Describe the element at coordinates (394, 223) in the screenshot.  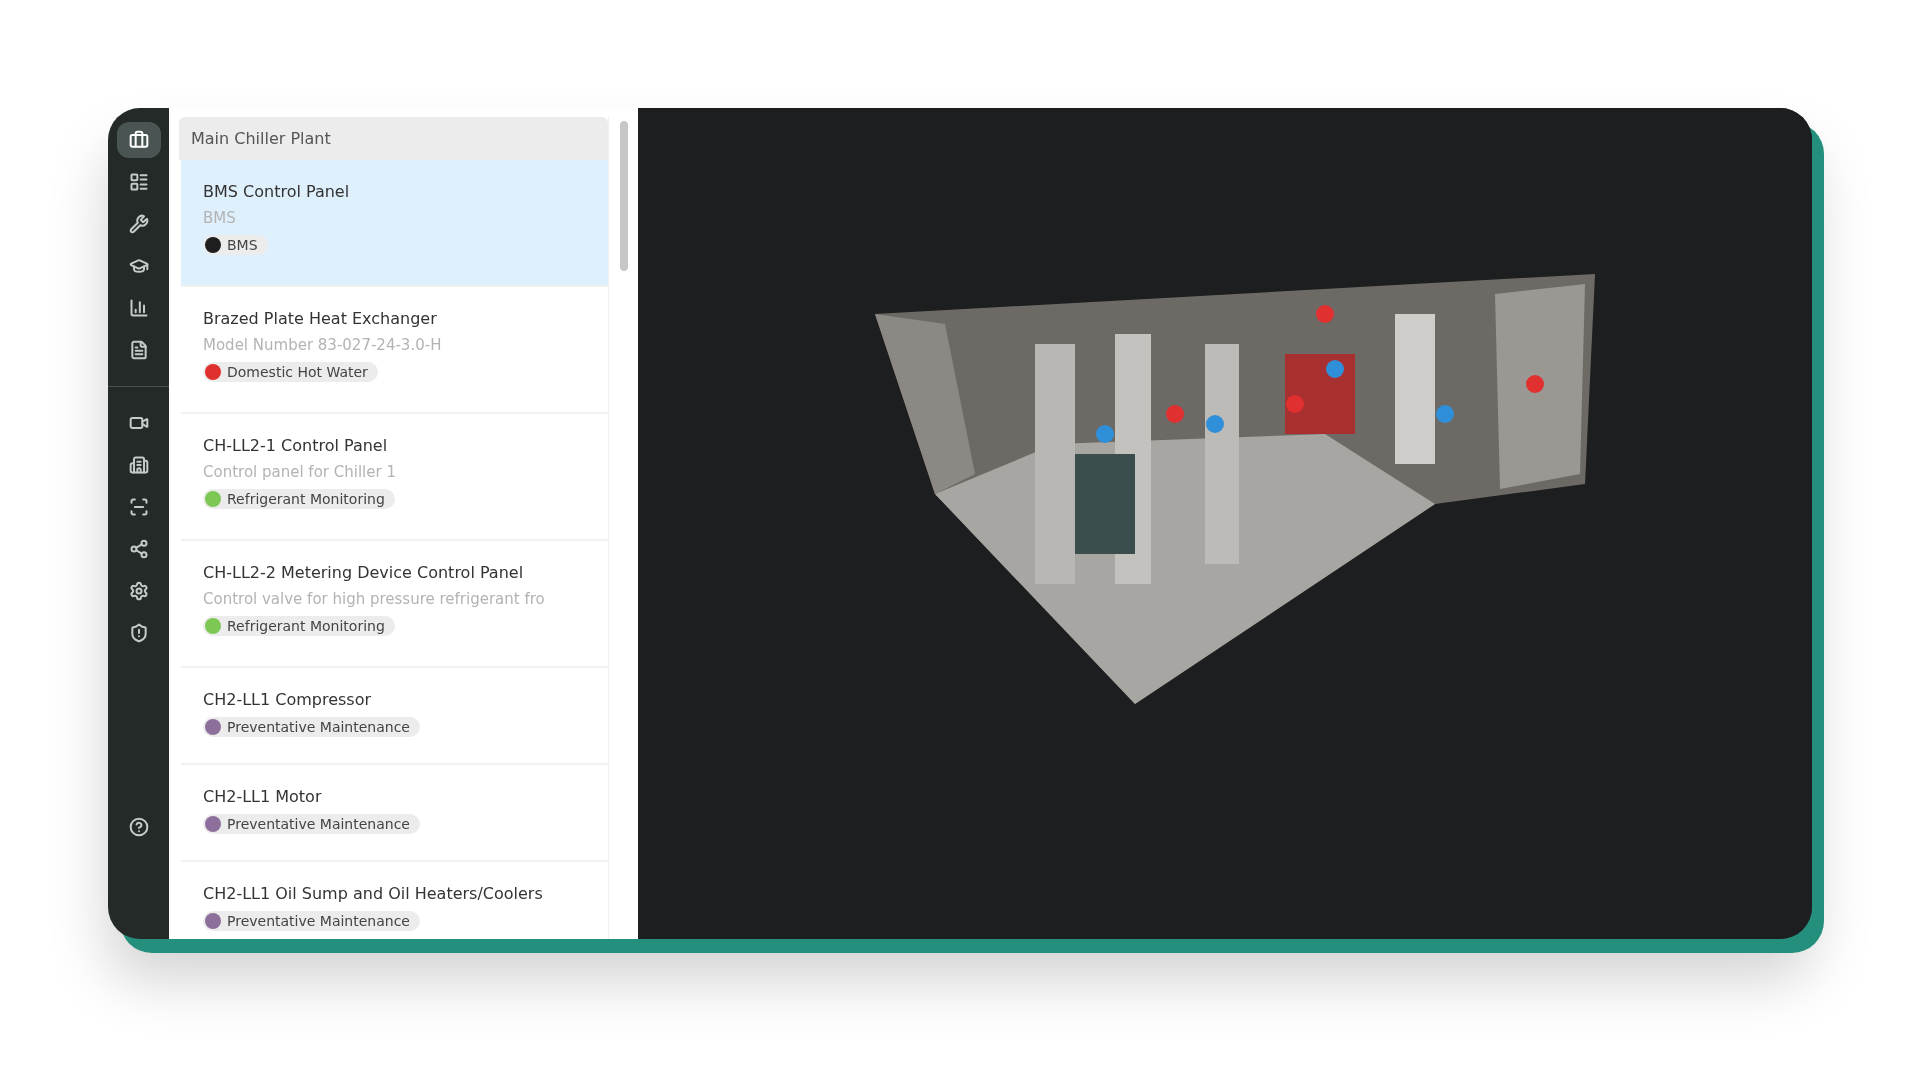
I see `asset-list-item: BMS Control Panel BMS BMS` at that location.